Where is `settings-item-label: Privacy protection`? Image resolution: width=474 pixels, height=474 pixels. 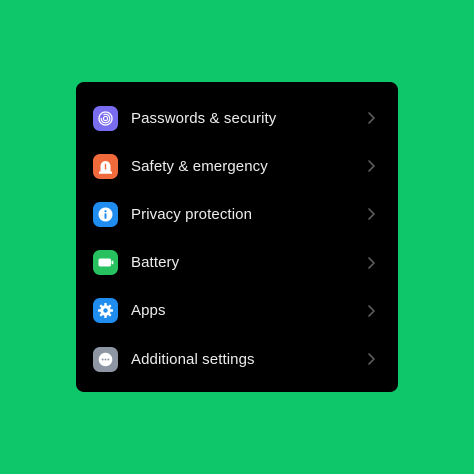 settings-item-label: Privacy protection is located at coordinates (192, 214).